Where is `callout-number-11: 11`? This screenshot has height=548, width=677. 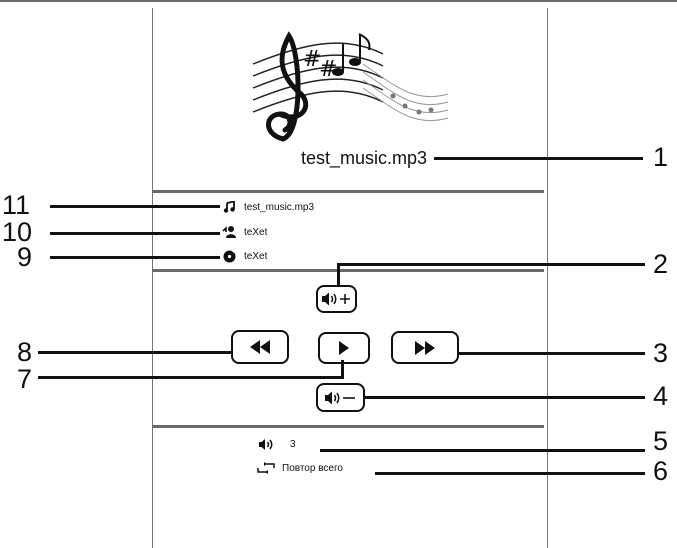
callout-number-11: 11 is located at coordinates (16, 205).